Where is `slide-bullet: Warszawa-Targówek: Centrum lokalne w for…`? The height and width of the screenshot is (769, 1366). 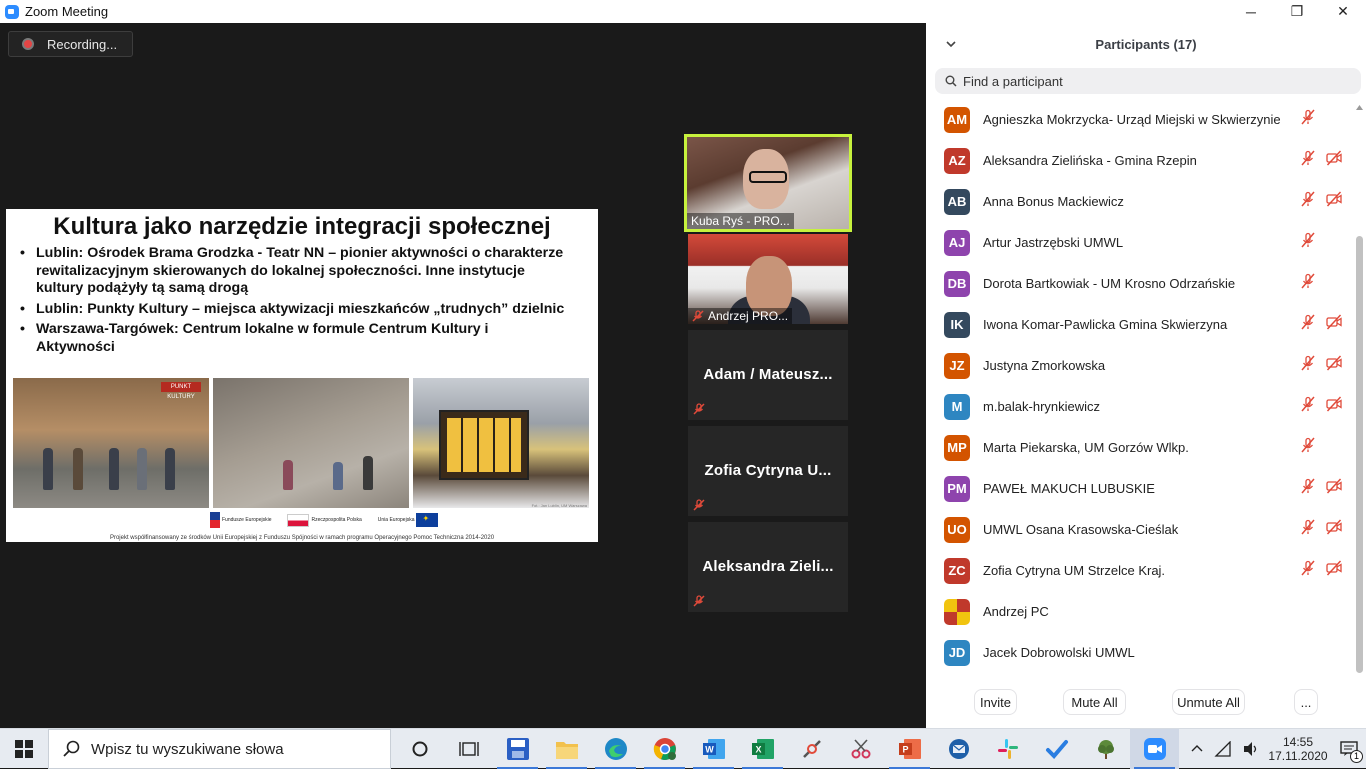
slide-bullet: Warszawa-Targówek: Centrum lokalne w for… is located at coordinates (295, 338).